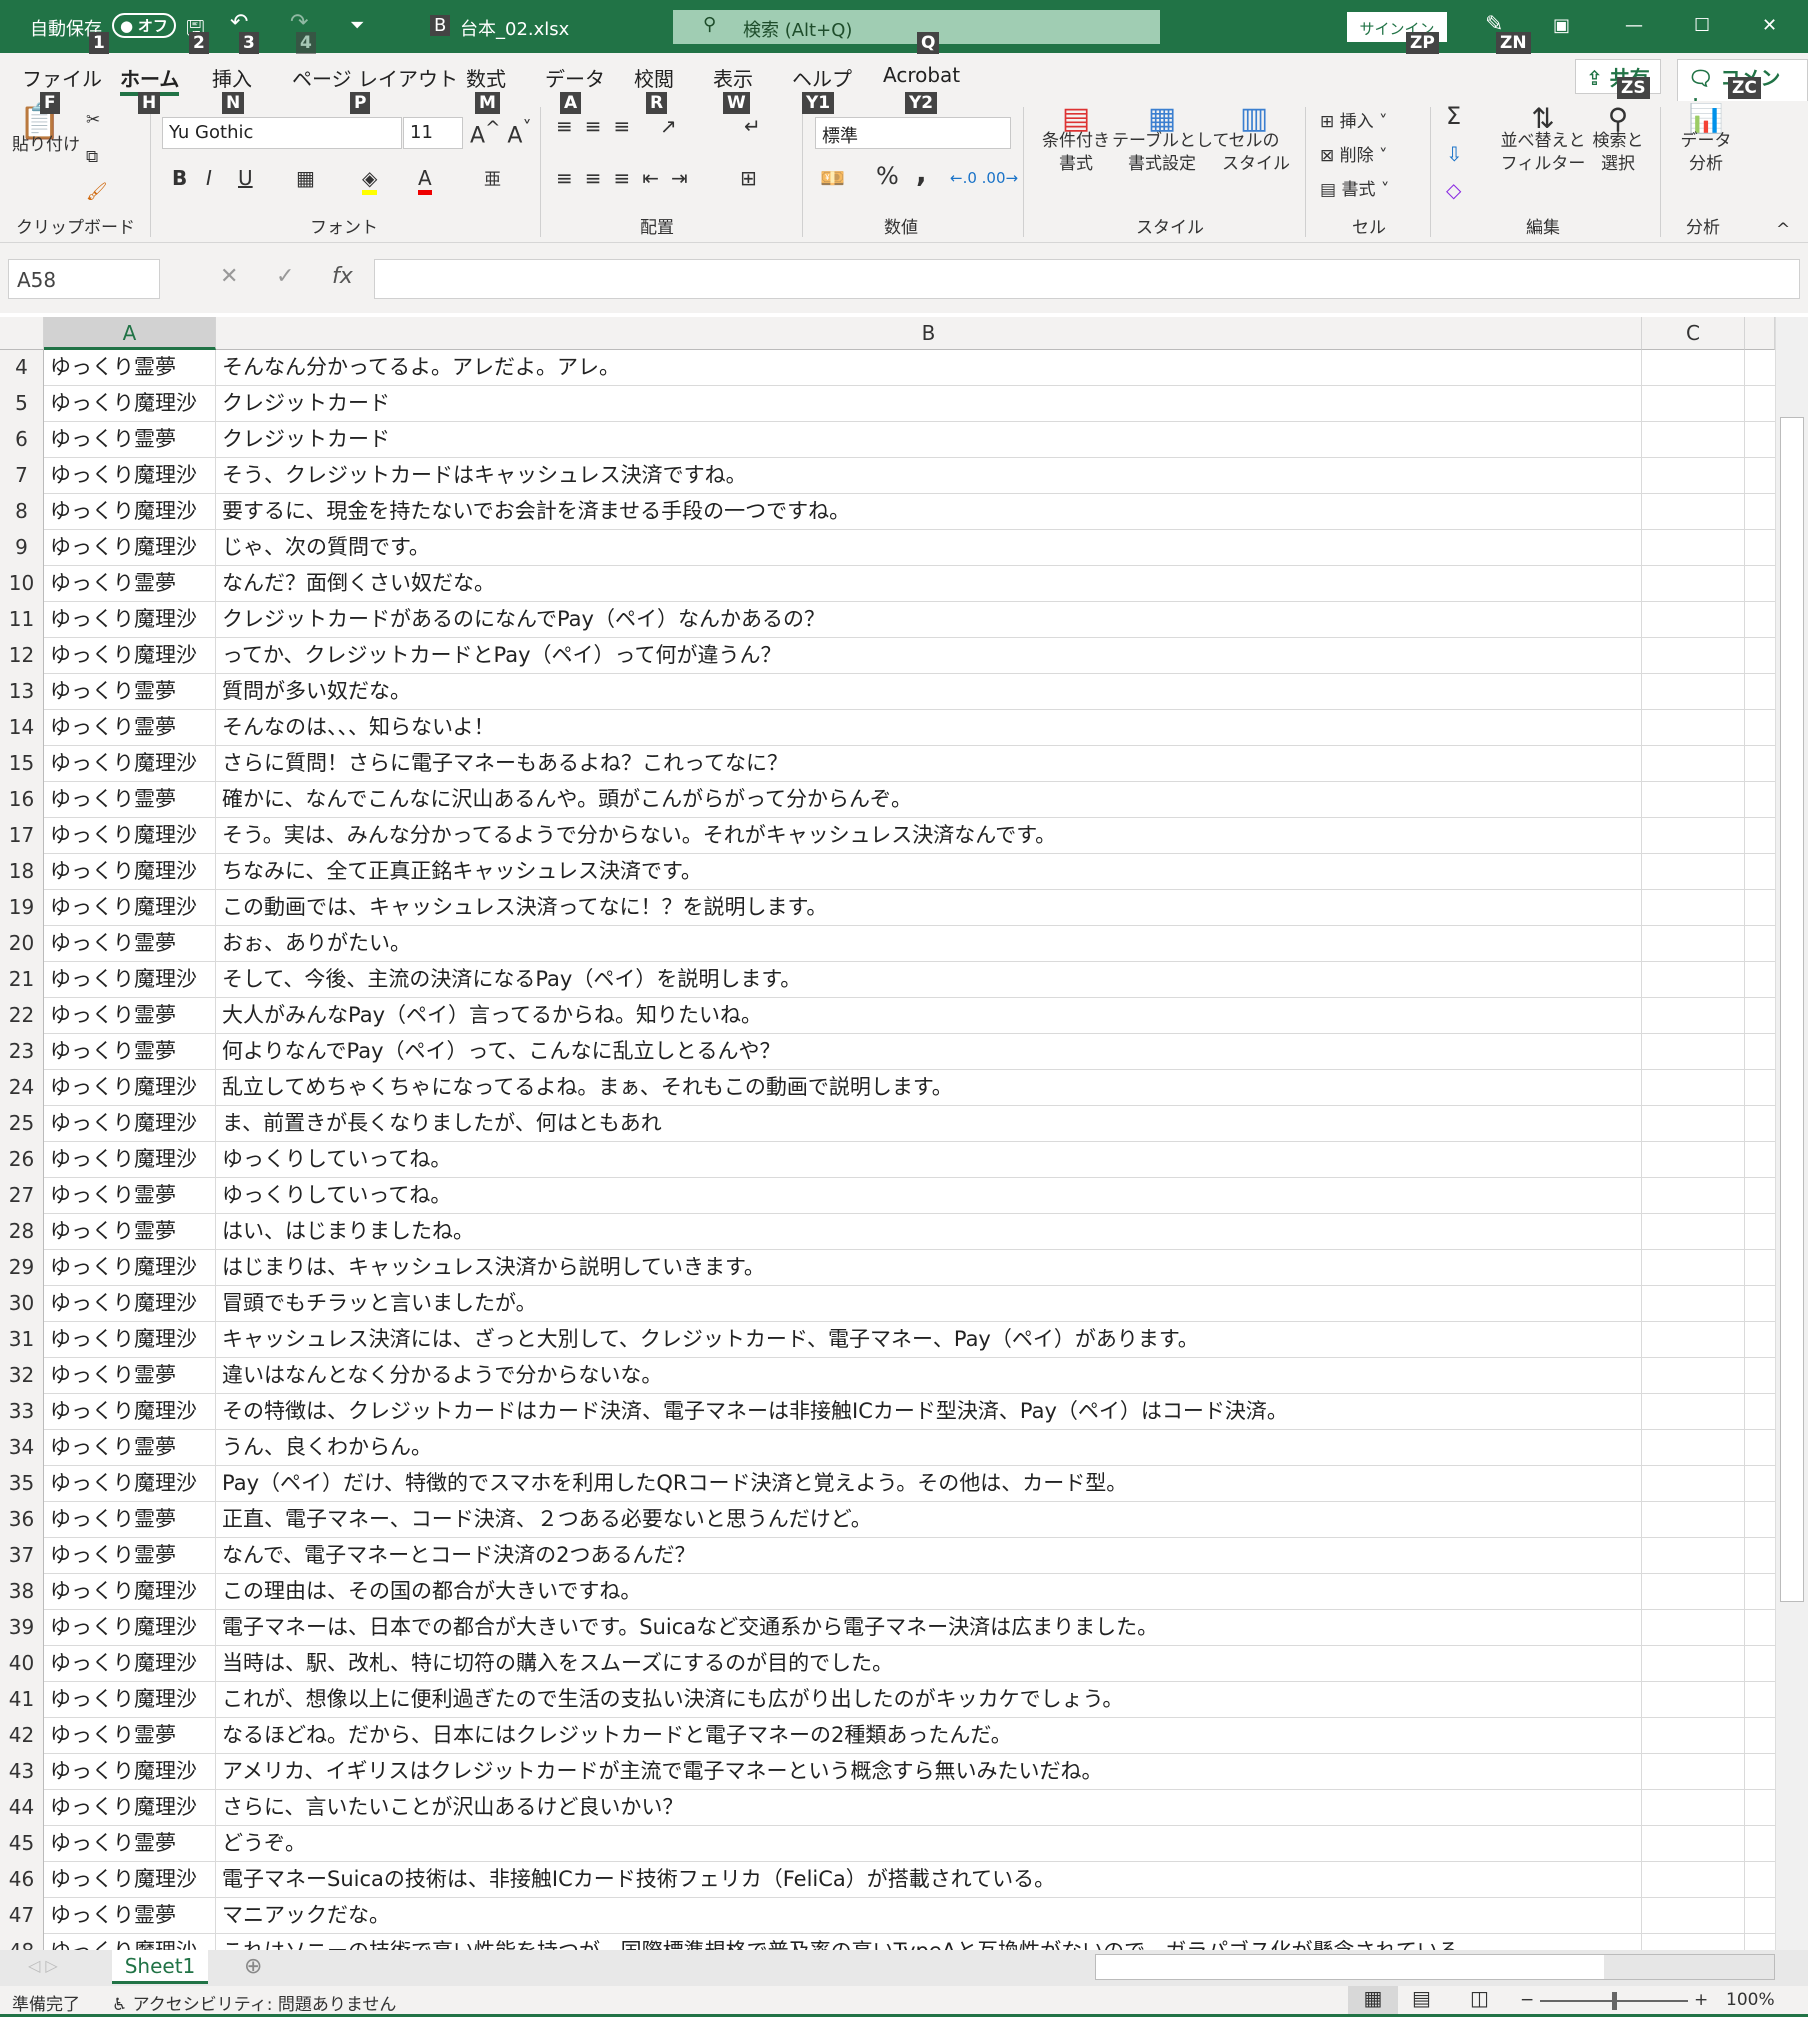 This screenshot has height=2017, width=1808. Describe the element at coordinates (575, 77) in the screenshot. I see `tab-data: データ` at that location.